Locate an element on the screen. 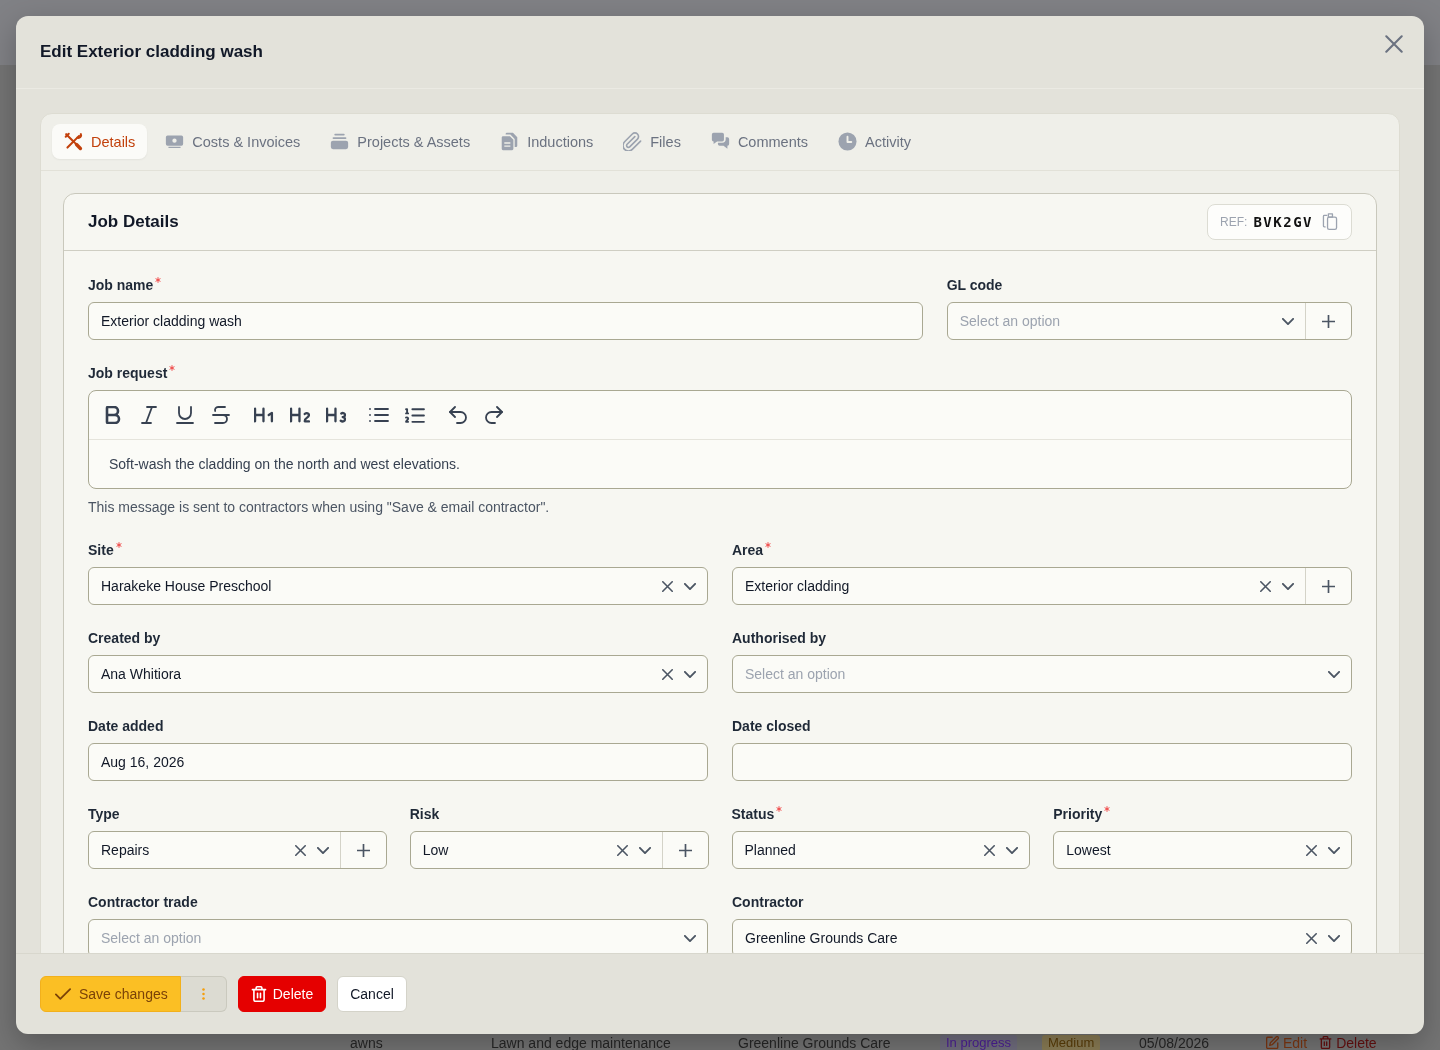 The width and height of the screenshot is (1440, 1050). select-field: Lowest is located at coordinates (1202, 850).